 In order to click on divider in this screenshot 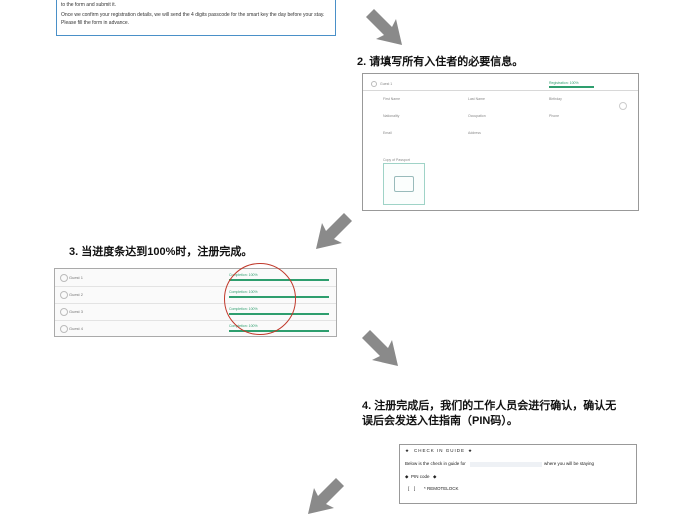, I will do `click(500, 90)`.